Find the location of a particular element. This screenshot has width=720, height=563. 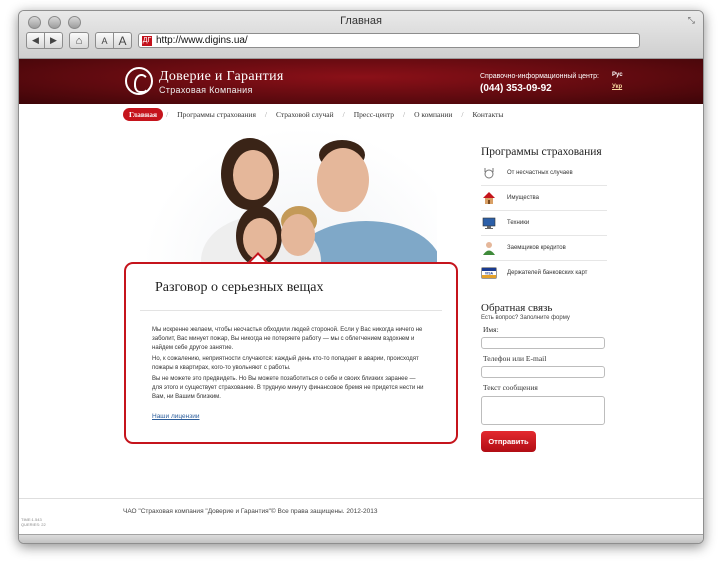

menu-item-press-center: Пресс-центр is located at coordinates (374, 114).